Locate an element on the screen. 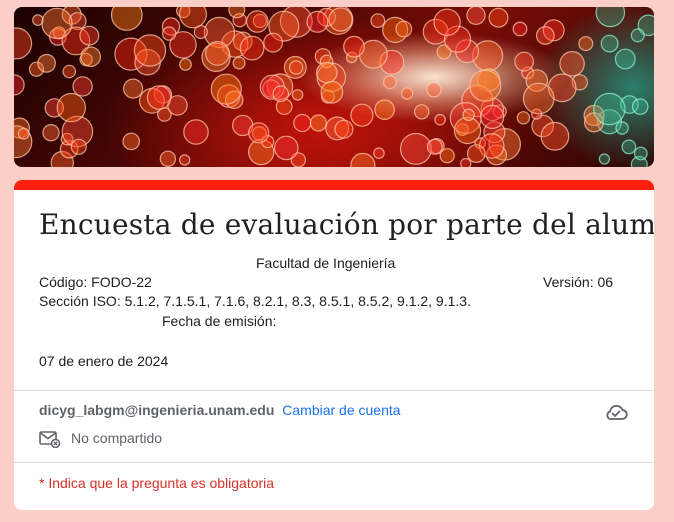  switch-account-link: Cambiar de cuenta is located at coordinates (341, 410).